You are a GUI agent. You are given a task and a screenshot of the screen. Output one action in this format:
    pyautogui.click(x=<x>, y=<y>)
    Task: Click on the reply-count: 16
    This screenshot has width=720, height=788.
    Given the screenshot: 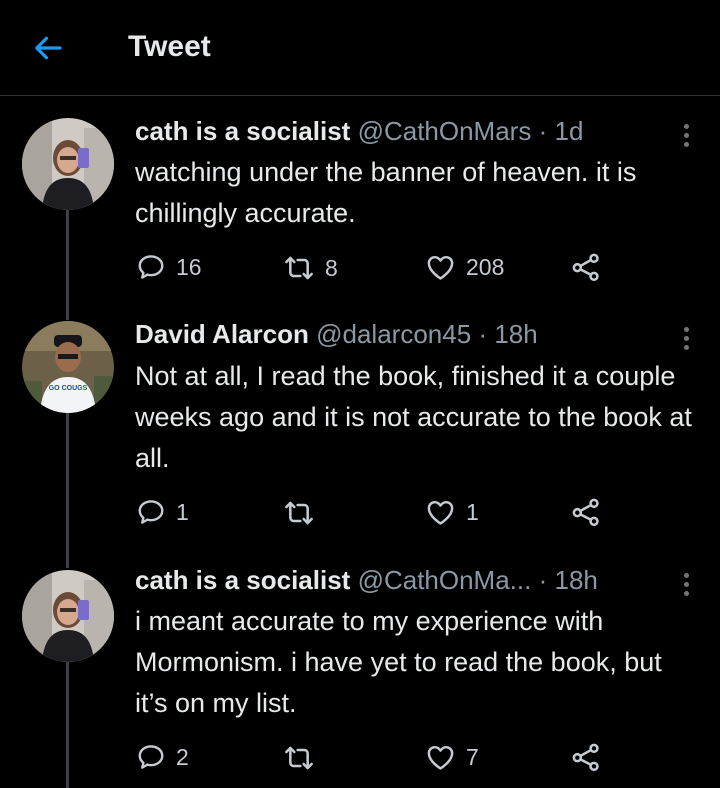 What is the action you would take?
    pyautogui.click(x=189, y=266)
    